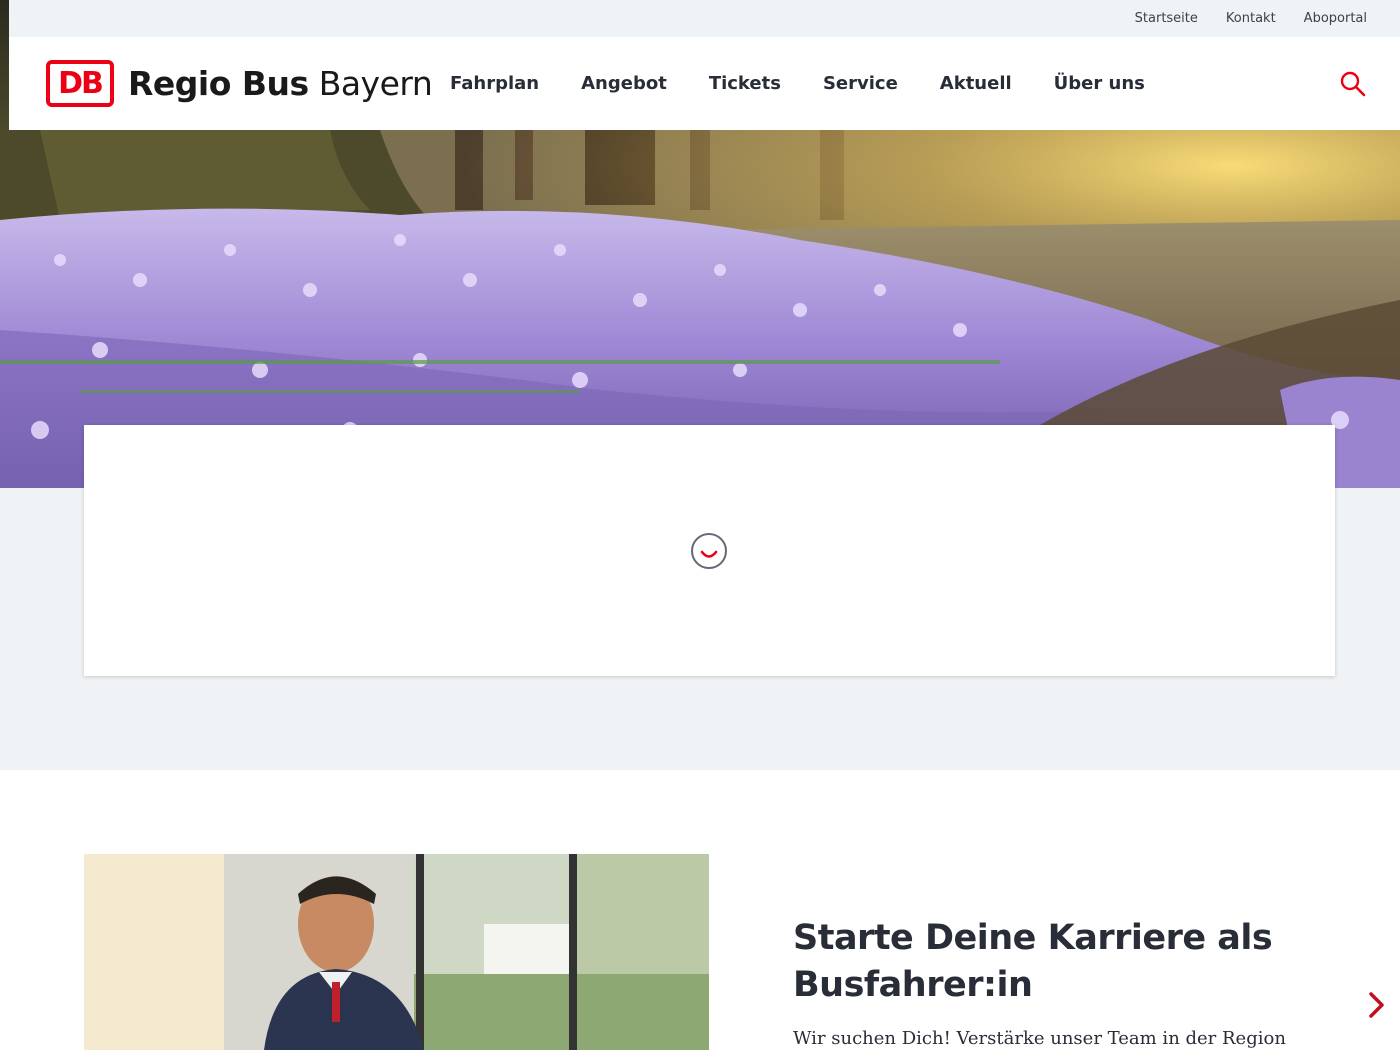  What do you see at coordinates (375, 83) in the screenshot?
I see `brand-name-light: Bayern` at bounding box center [375, 83].